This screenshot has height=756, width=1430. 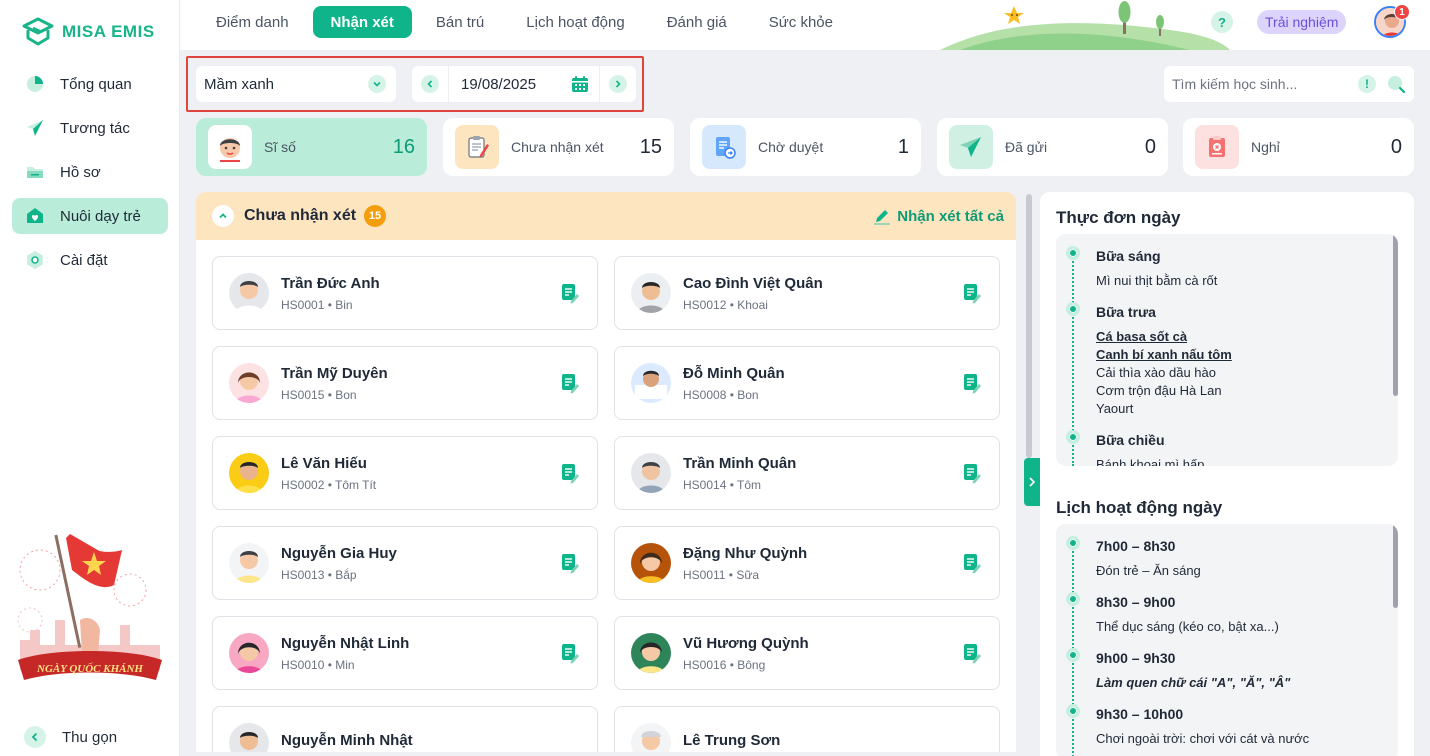 What do you see at coordinates (882, 216) in the screenshot?
I see `pencil-icon` at bounding box center [882, 216].